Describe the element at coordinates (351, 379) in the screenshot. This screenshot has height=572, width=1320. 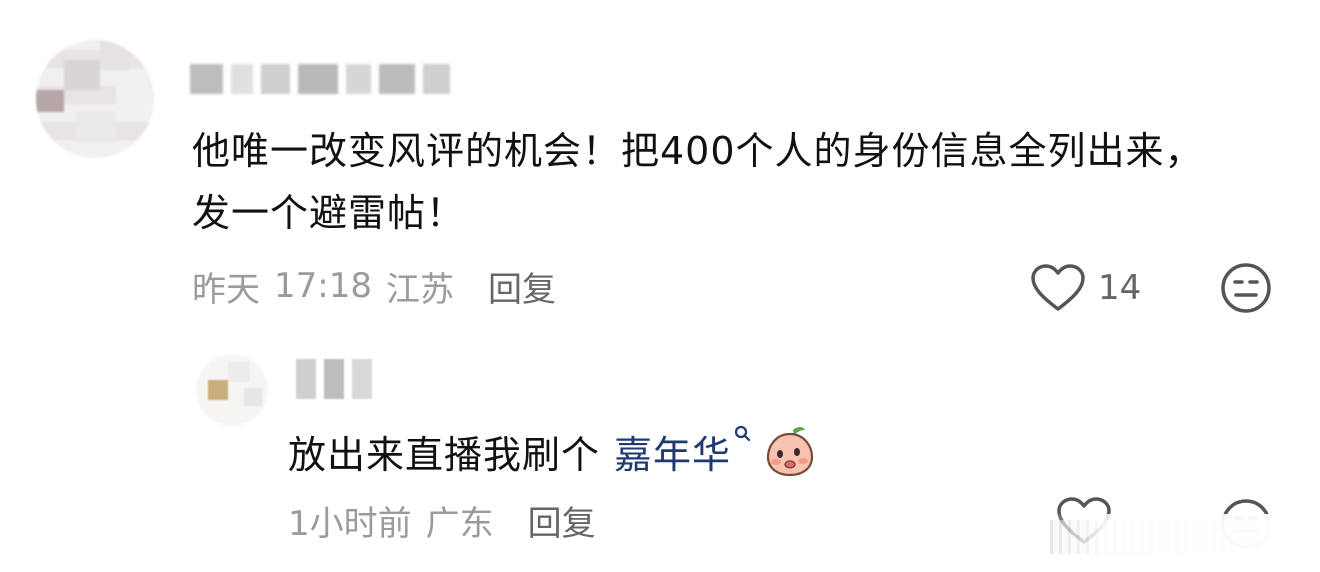
I see `reply-username` at that location.